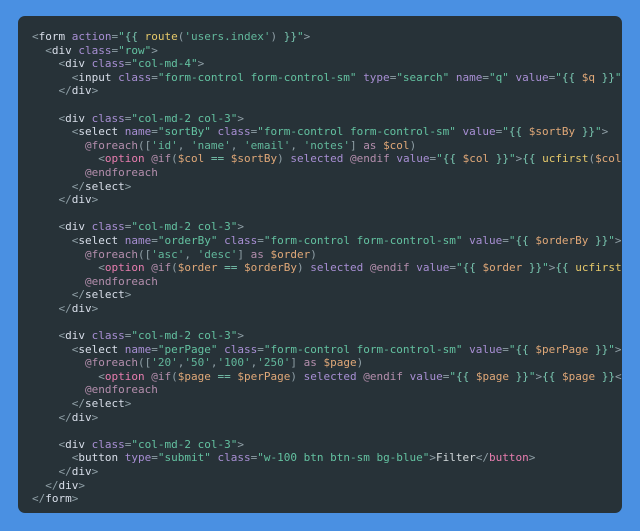 This screenshot has height=531, width=640. I want to click on code-line: <div class="col-md-4">, so click(118, 64).